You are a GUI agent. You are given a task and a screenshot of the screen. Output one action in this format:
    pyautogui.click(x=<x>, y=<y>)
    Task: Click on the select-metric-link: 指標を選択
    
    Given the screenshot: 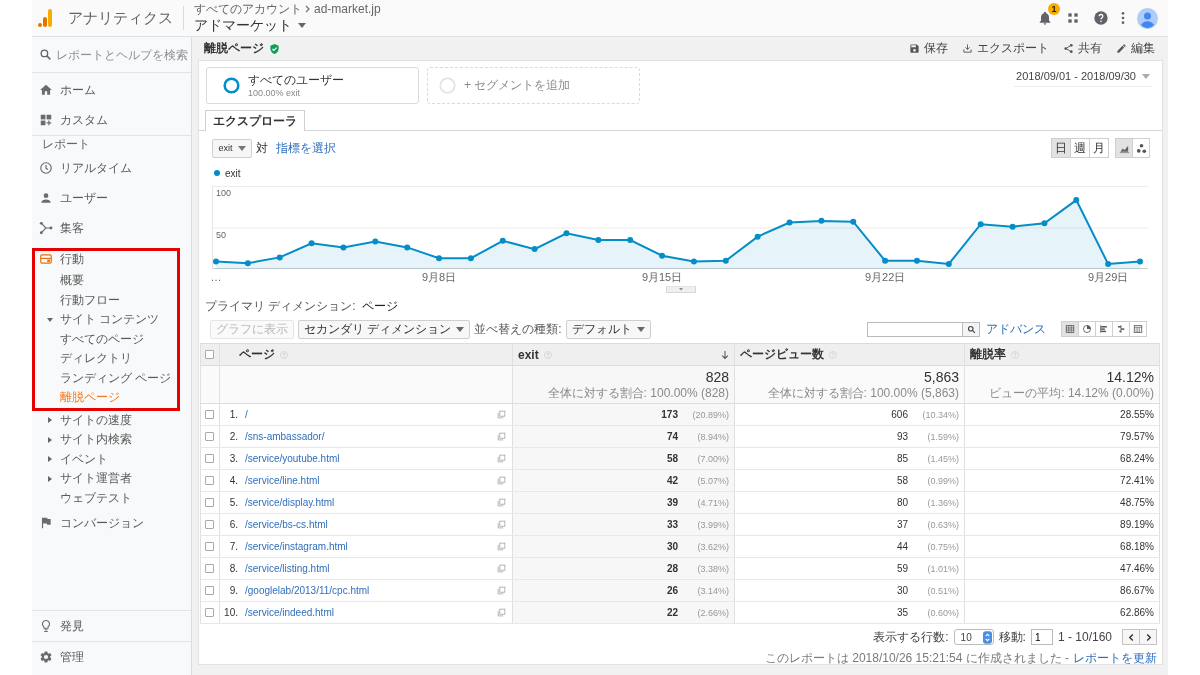 What is the action you would take?
    pyautogui.click(x=306, y=148)
    